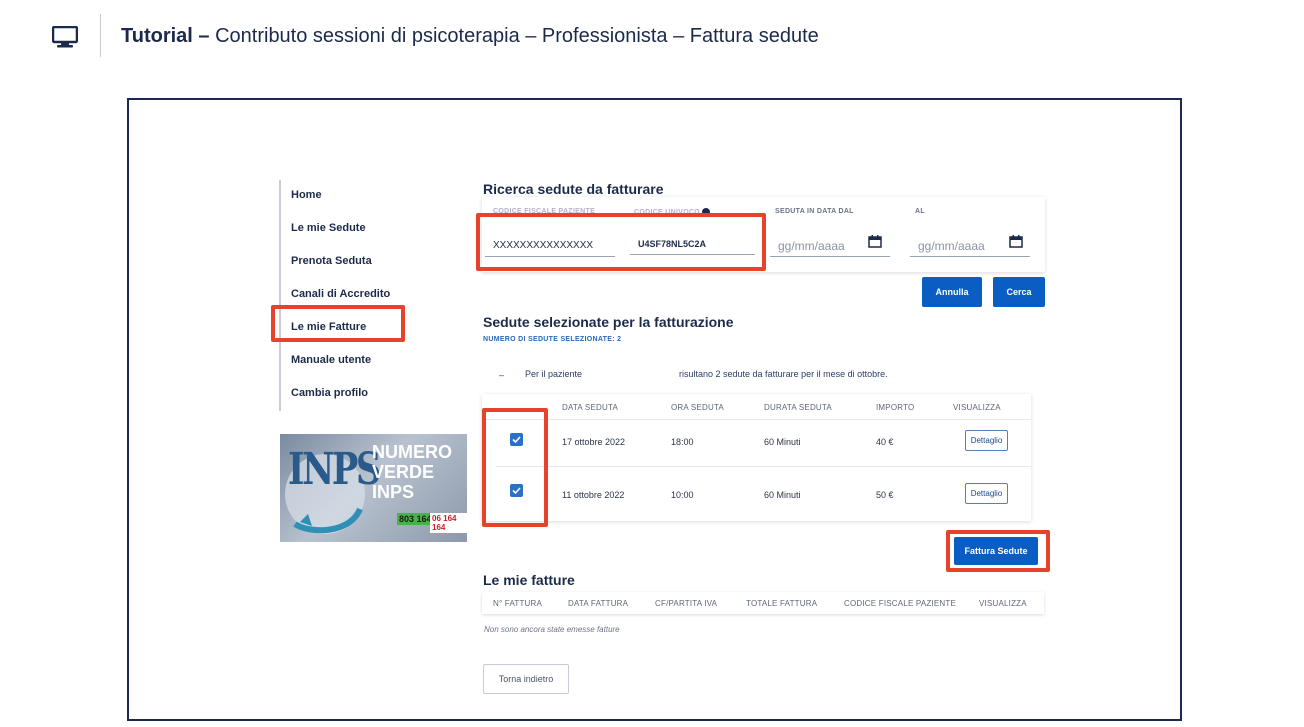 The width and height of the screenshot is (1304, 727). I want to click on codice-univoco-input: U4SF78NL5C2A, so click(692, 244).